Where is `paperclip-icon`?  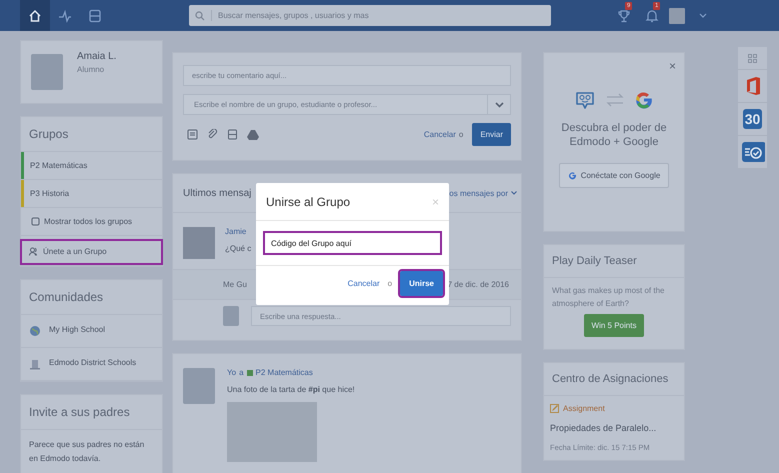
paperclip-icon is located at coordinates (212, 134).